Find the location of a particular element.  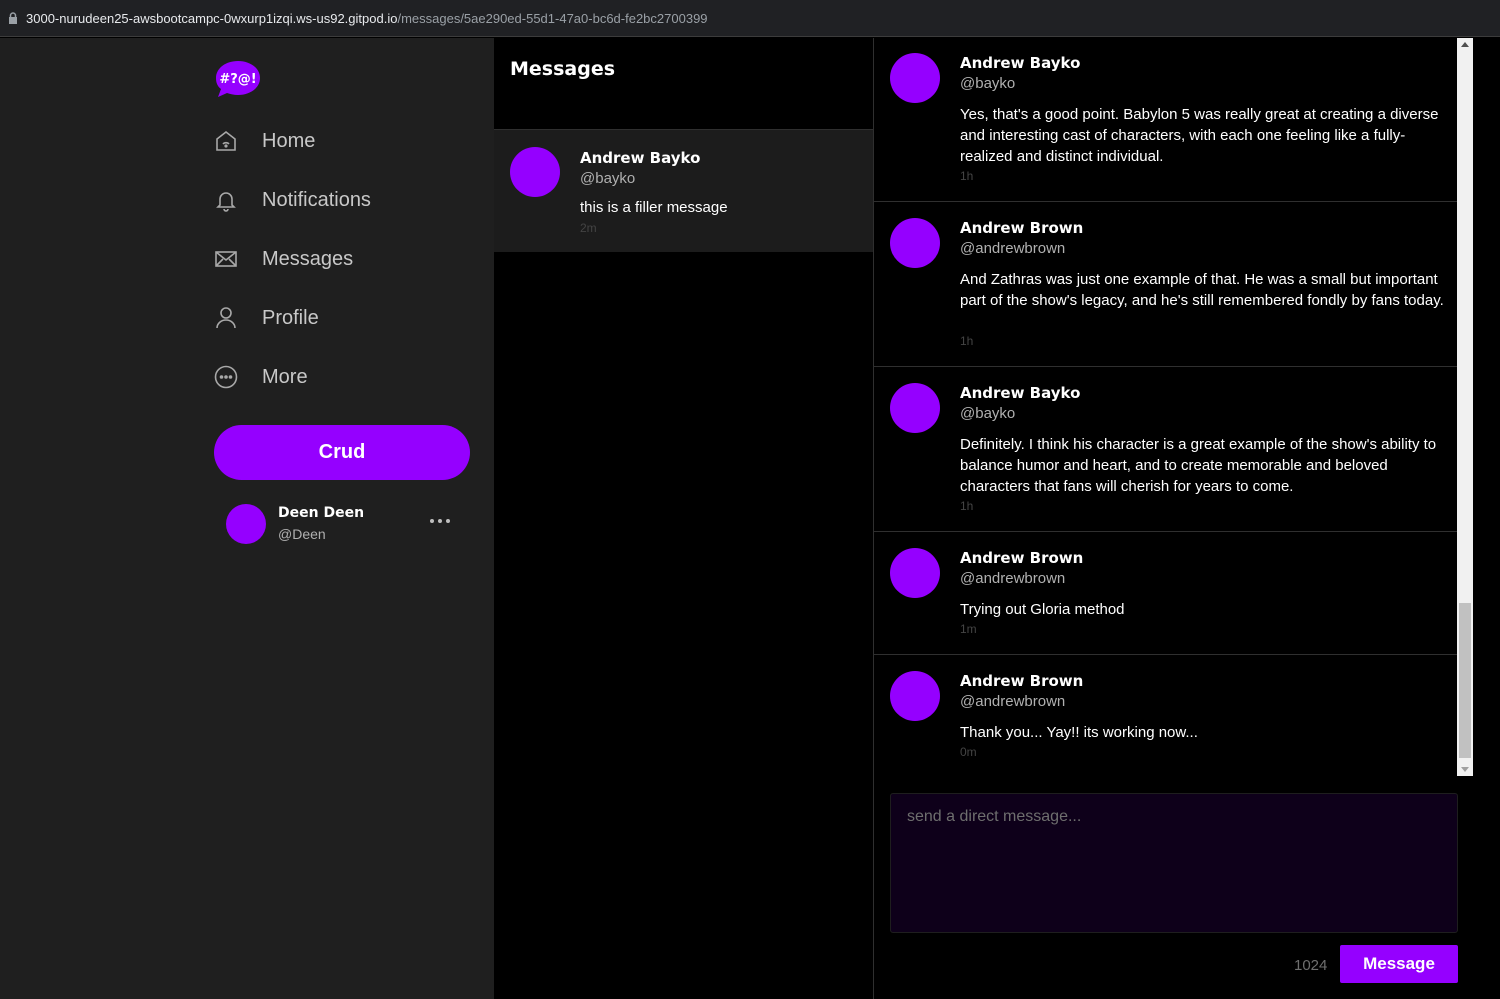

envelope-icon is located at coordinates (226, 259).